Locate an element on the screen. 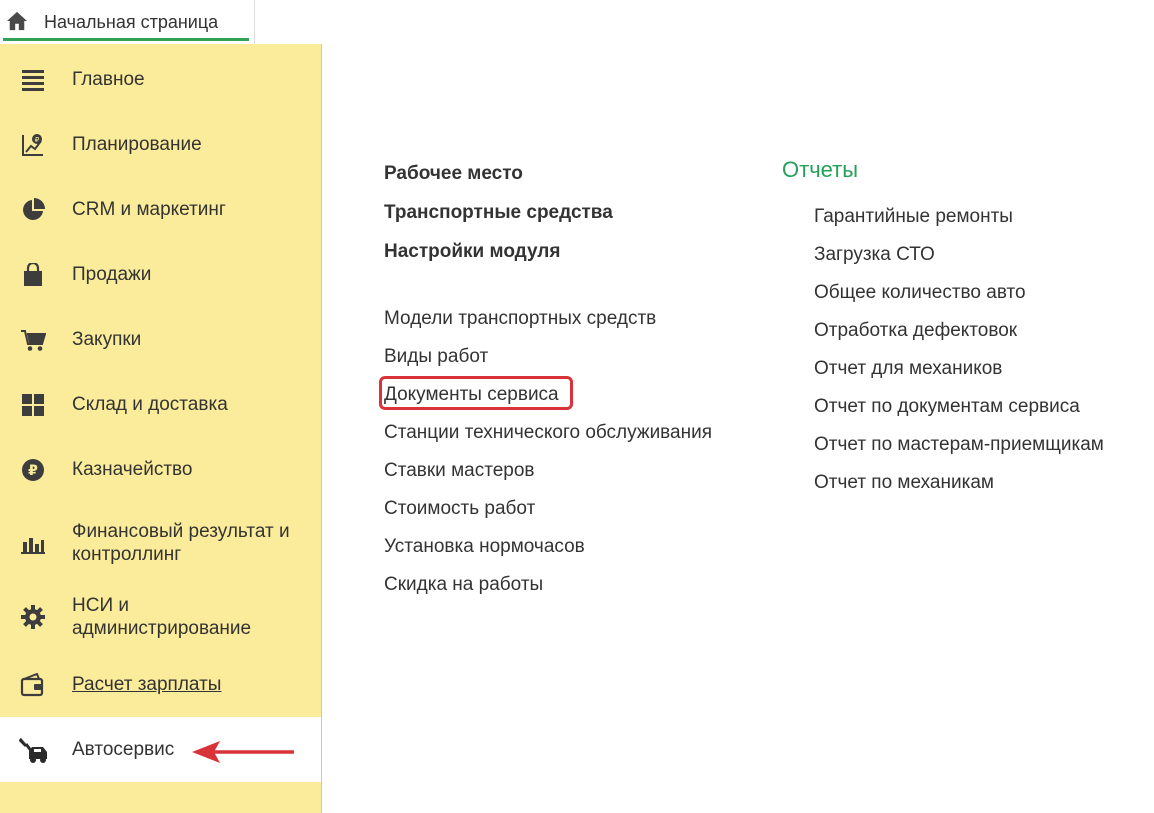 This screenshot has width=1154, height=813. sidebar-item-label: Финансовый результат и контроллинг is located at coordinates (181, 542).